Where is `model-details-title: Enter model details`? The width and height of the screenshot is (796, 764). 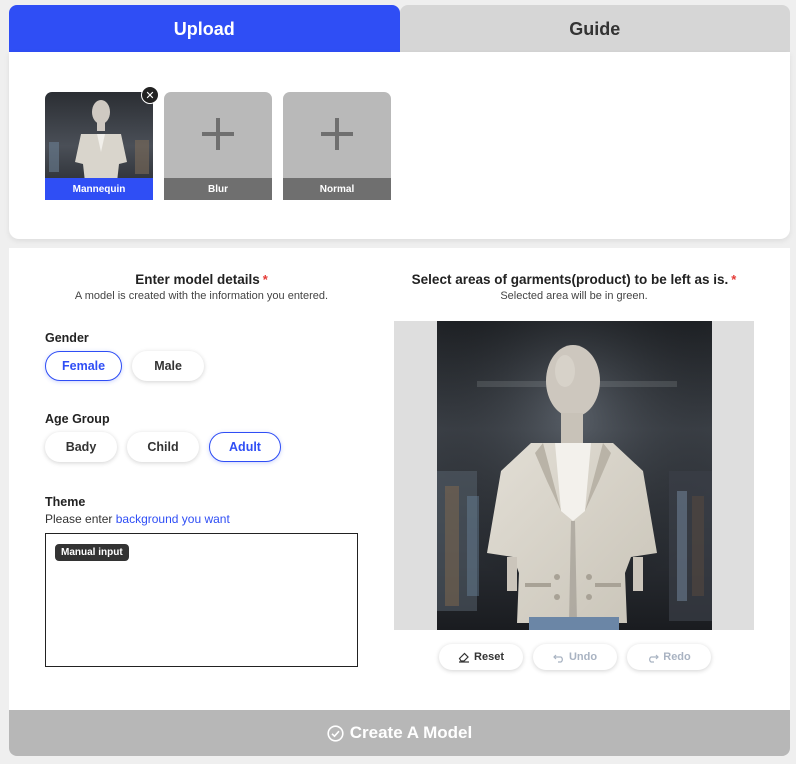 model-details-title: Enter model details is located at coordinates (197, 279).